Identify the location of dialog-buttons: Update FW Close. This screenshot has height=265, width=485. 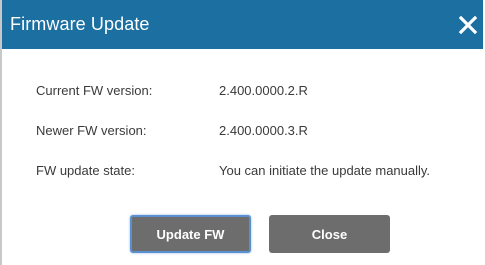
(260, 234).